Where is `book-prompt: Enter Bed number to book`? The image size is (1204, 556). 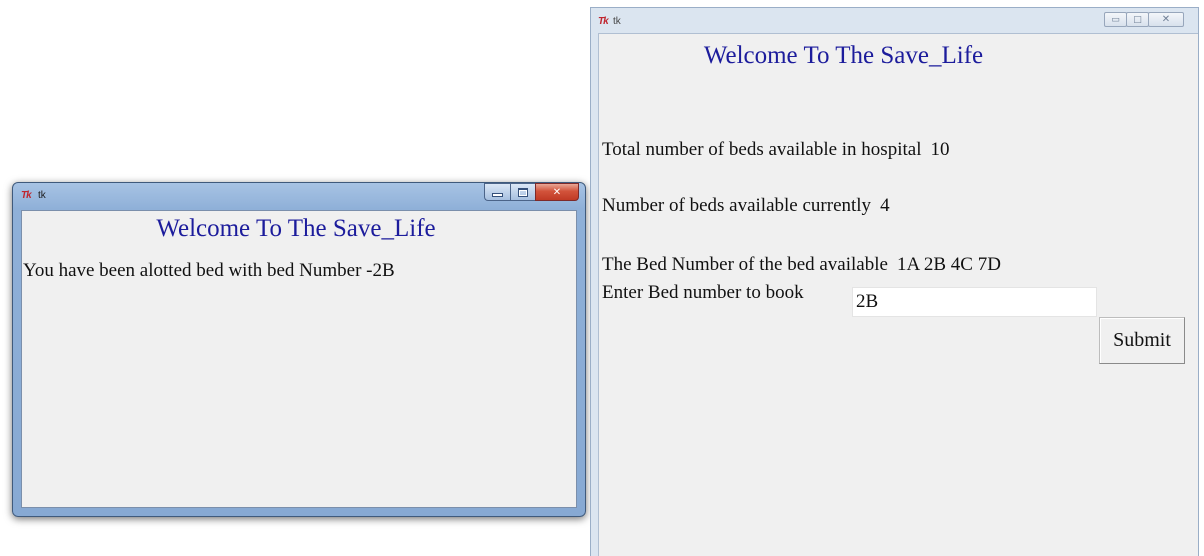 book-prompt: Enter Bed number to book is located at coordinates (703, 292).